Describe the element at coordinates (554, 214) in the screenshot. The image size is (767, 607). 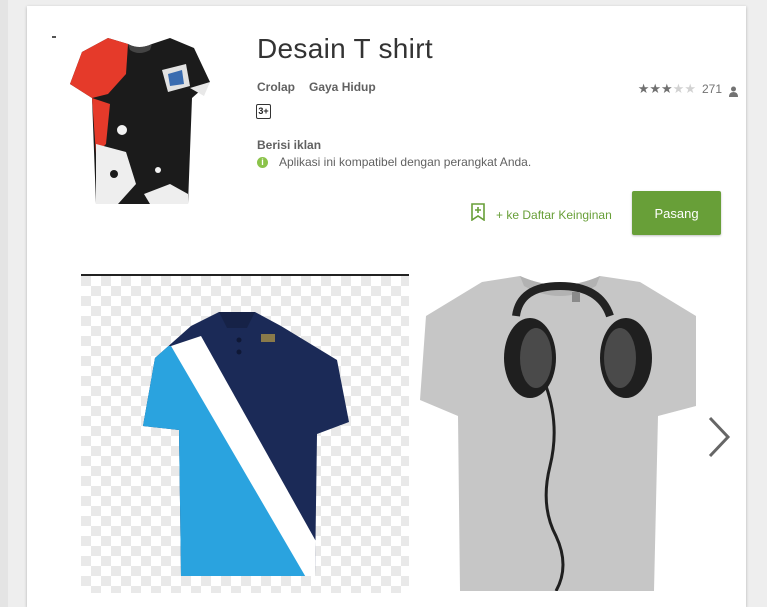
I see `wishlist-label: + ke Daftar Keinginan` at that location.